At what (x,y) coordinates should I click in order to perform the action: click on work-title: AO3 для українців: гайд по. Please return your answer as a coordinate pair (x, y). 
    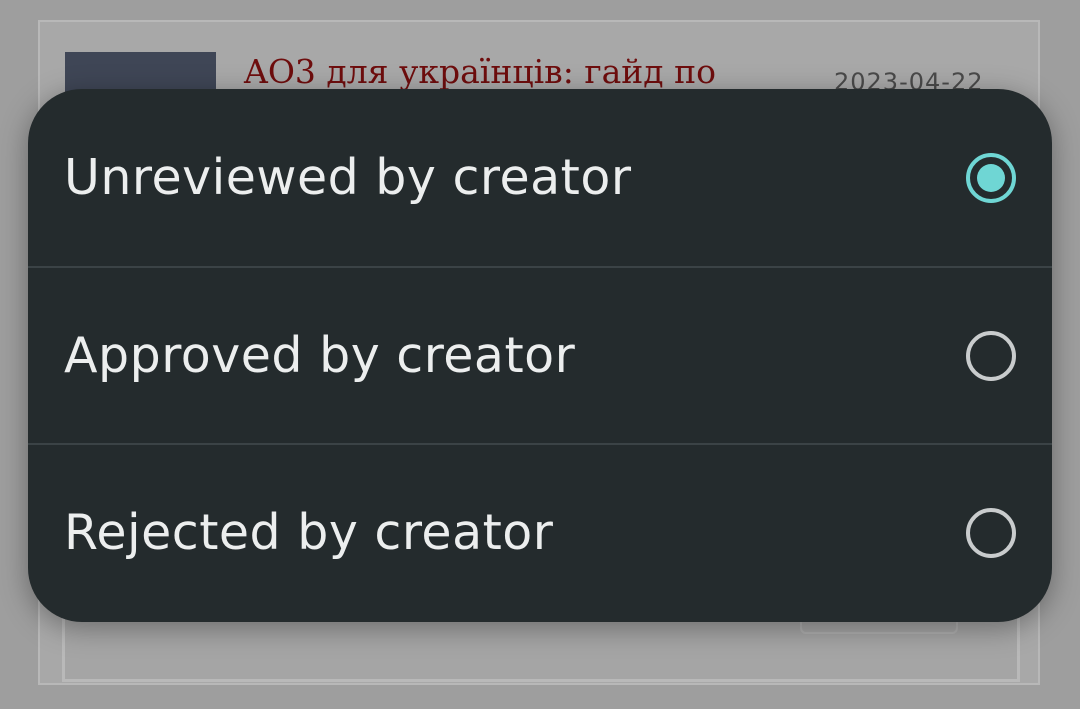
    Looking at the image, I should click on (480, 71).